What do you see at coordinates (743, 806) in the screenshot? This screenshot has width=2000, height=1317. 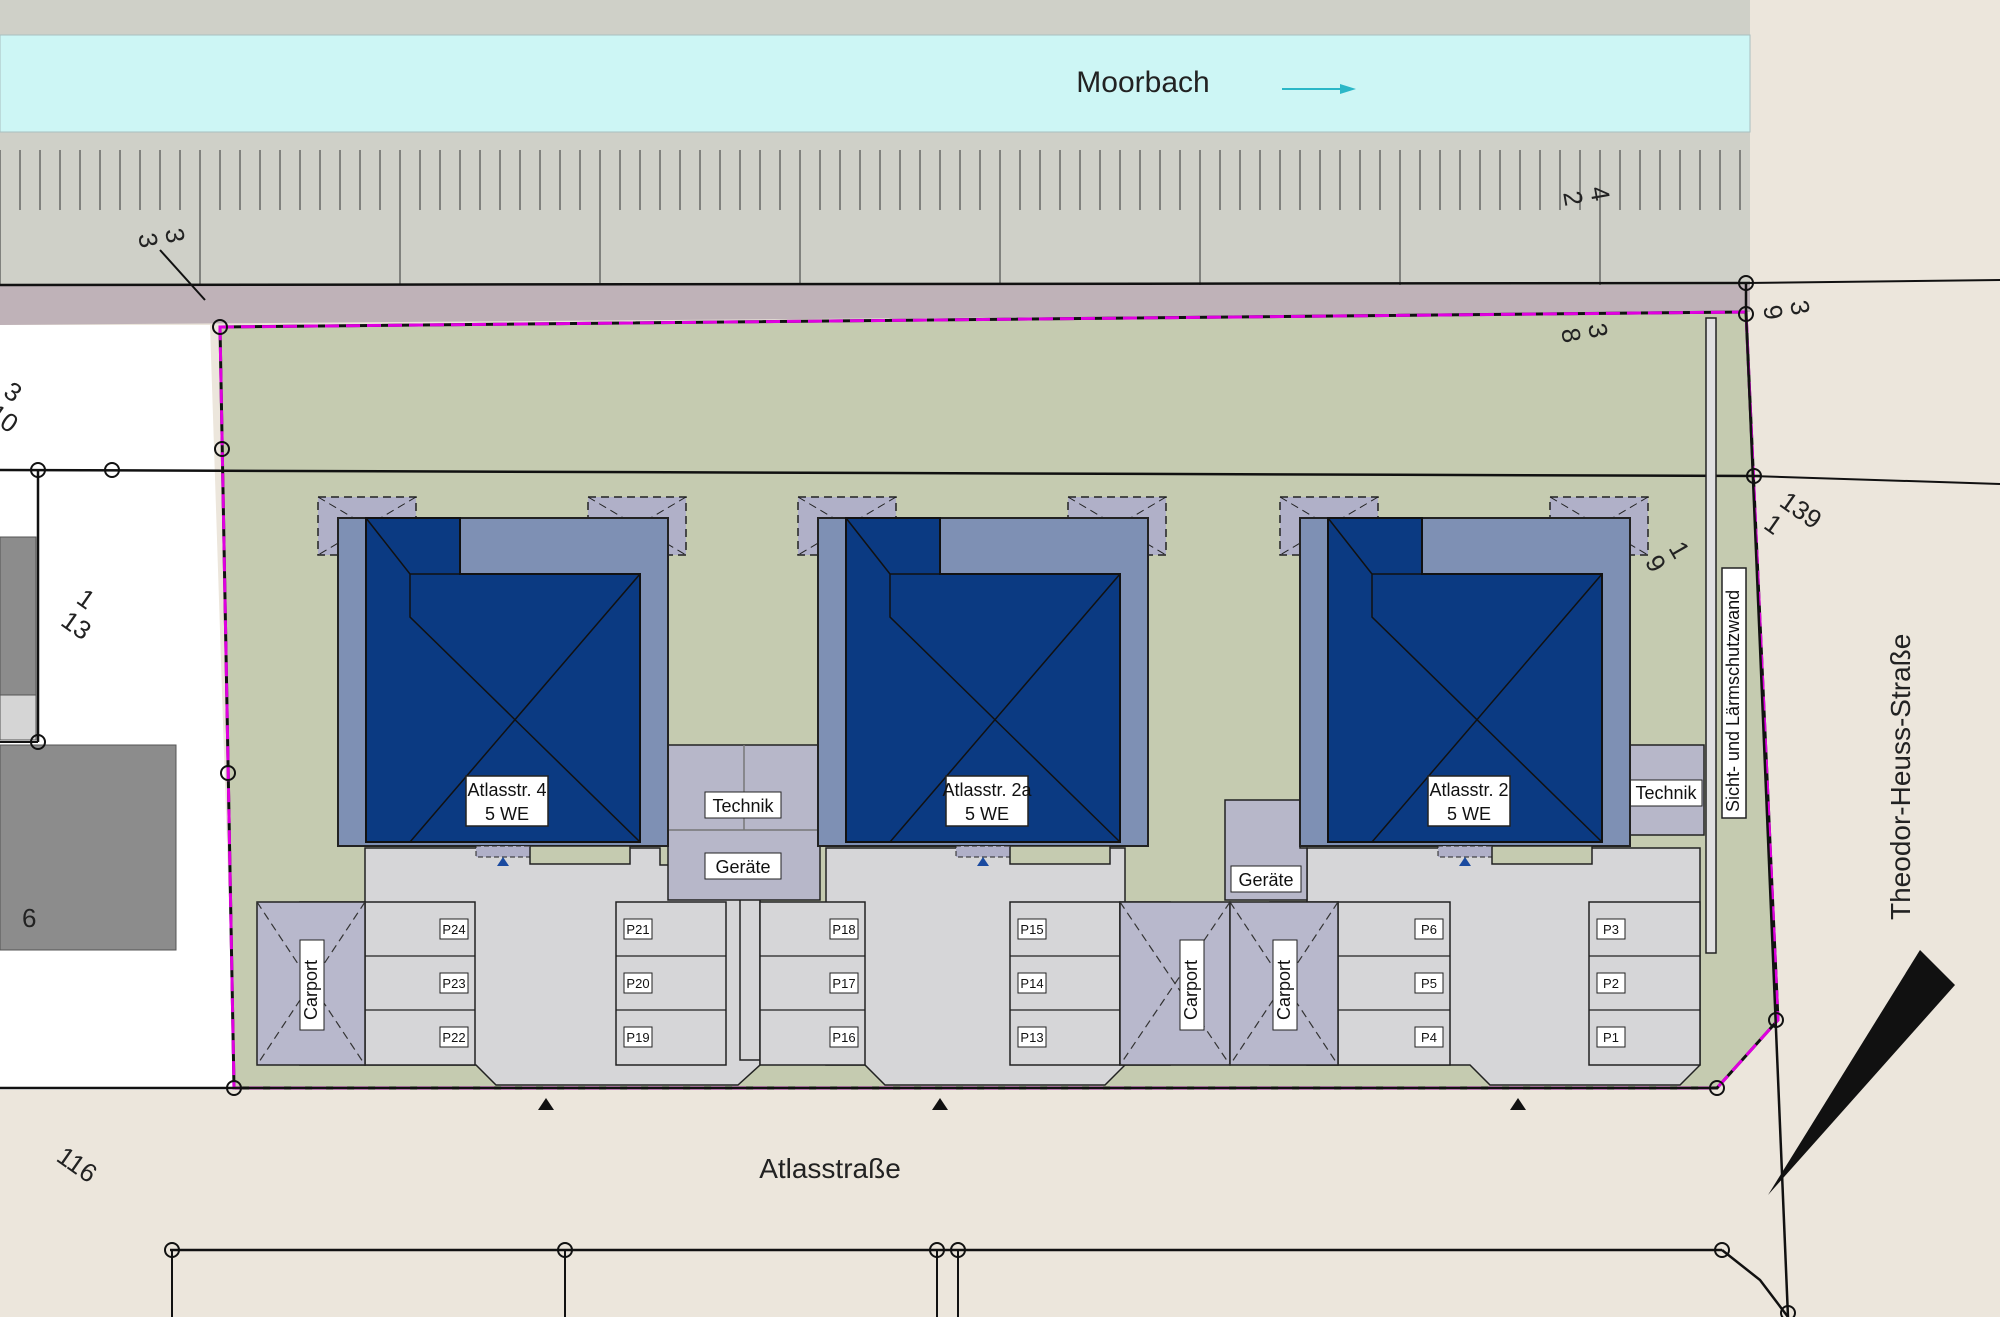 I see `technik-label-1: Technik` at bounding box center [743, 806].